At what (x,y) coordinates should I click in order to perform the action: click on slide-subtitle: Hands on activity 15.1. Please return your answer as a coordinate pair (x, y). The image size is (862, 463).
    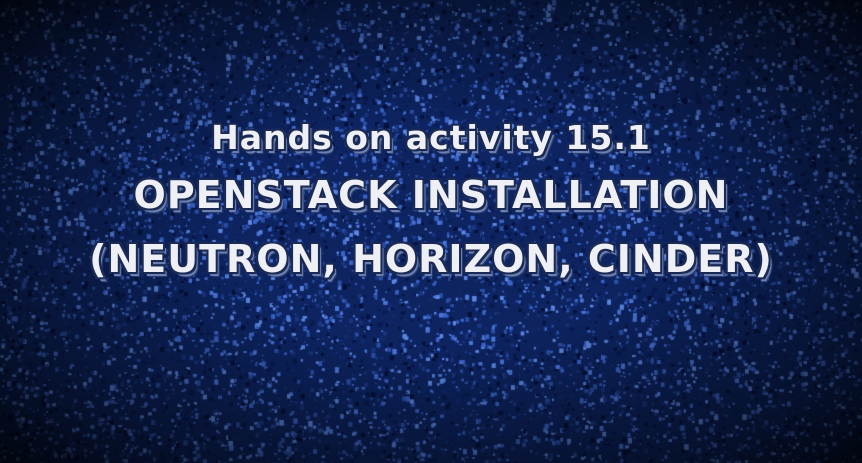
    Looking at the image, I should click on (431, 137).